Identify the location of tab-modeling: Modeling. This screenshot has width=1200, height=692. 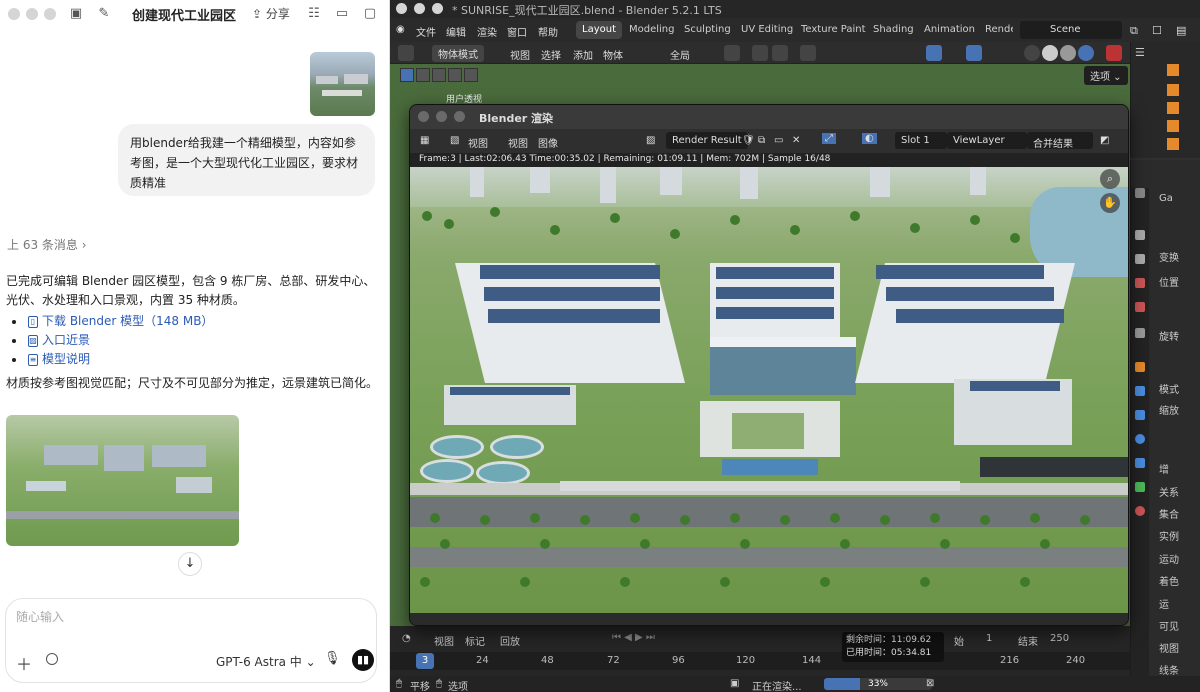
(652, 30).